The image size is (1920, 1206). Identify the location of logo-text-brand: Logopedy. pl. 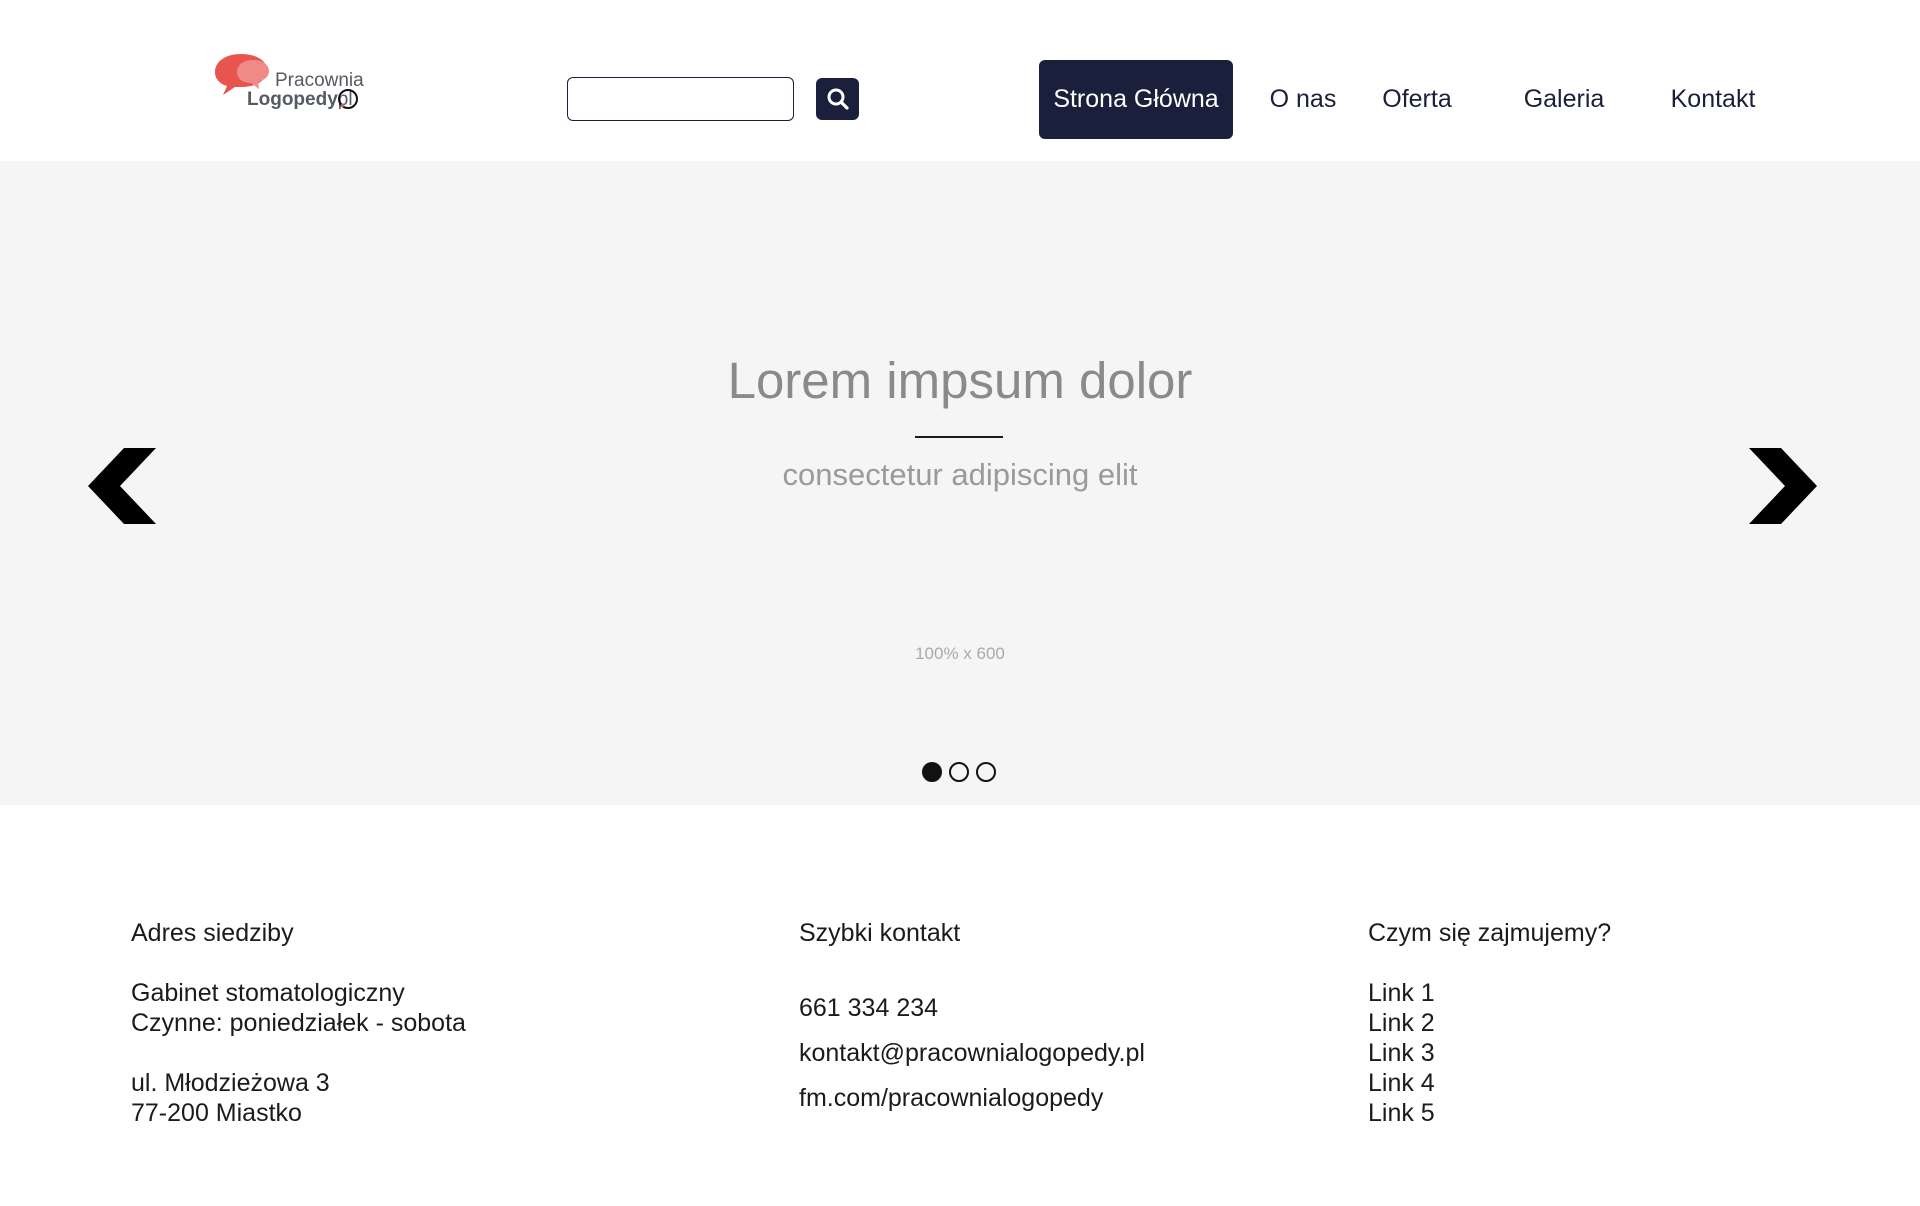
(302, 100).